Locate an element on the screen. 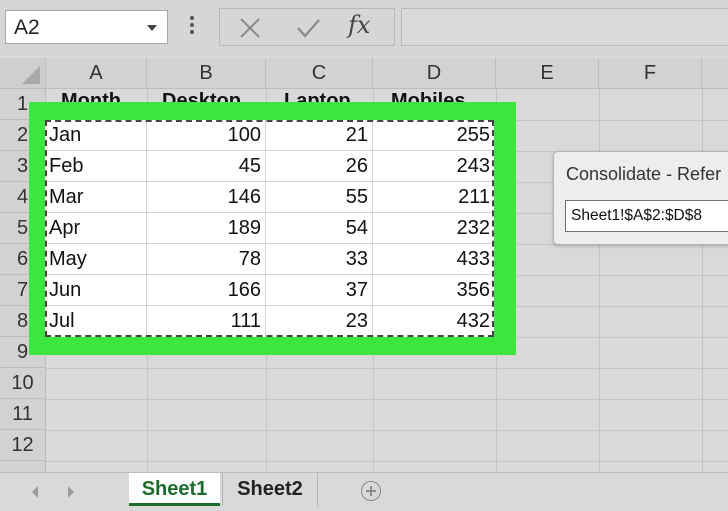  table-cell: 55 is located at coordinates (319, 197).